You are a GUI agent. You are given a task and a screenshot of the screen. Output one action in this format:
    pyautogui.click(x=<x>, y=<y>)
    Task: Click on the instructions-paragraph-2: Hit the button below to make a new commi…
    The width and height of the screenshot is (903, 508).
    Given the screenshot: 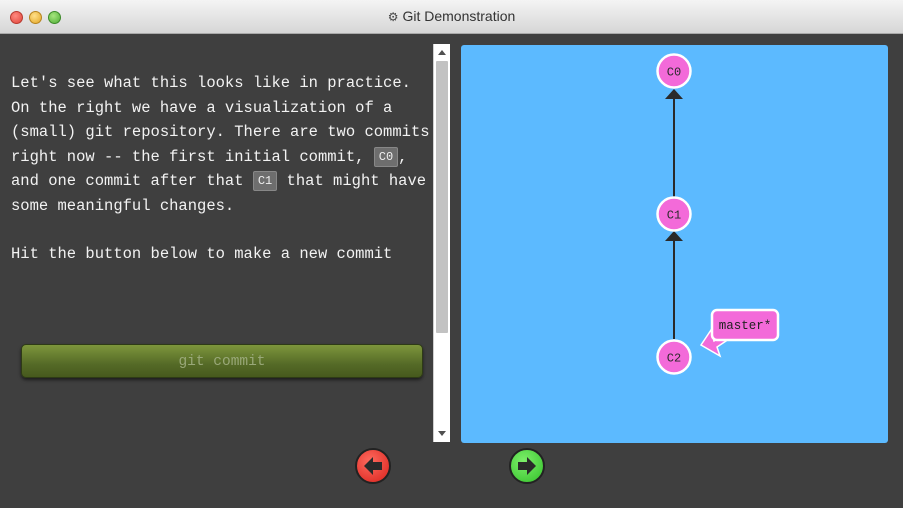 What is the action you would take?
    pyautogui.click(x=202, y=254)
    